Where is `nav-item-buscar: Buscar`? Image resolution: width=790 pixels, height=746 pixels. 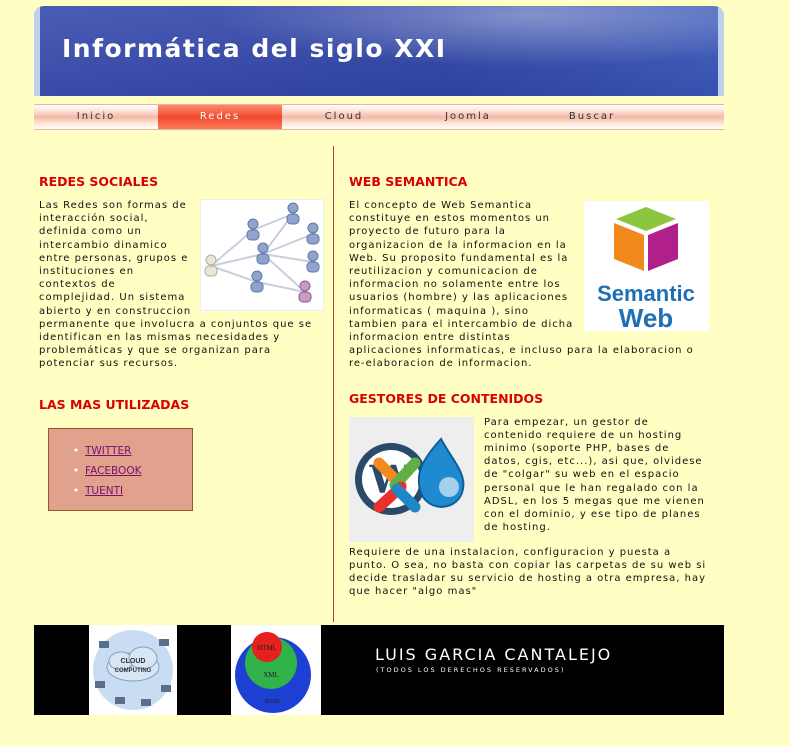
nav-item-buscar: Buscar is located at coordinates (592, 117).